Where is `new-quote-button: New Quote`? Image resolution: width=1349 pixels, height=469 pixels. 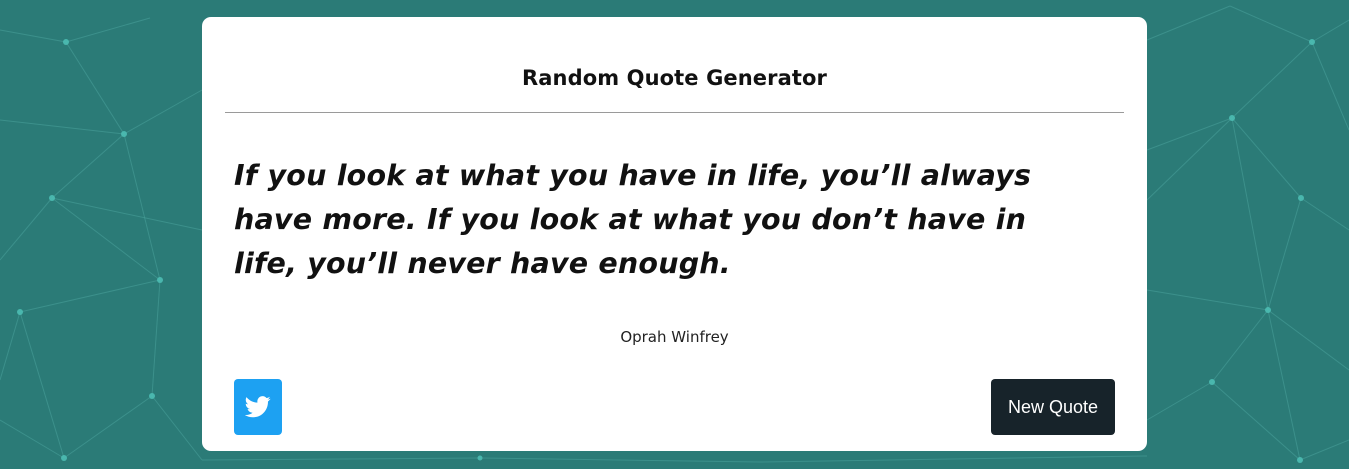
new-quote-button: New Quote is located at coordinates (1053, 407).